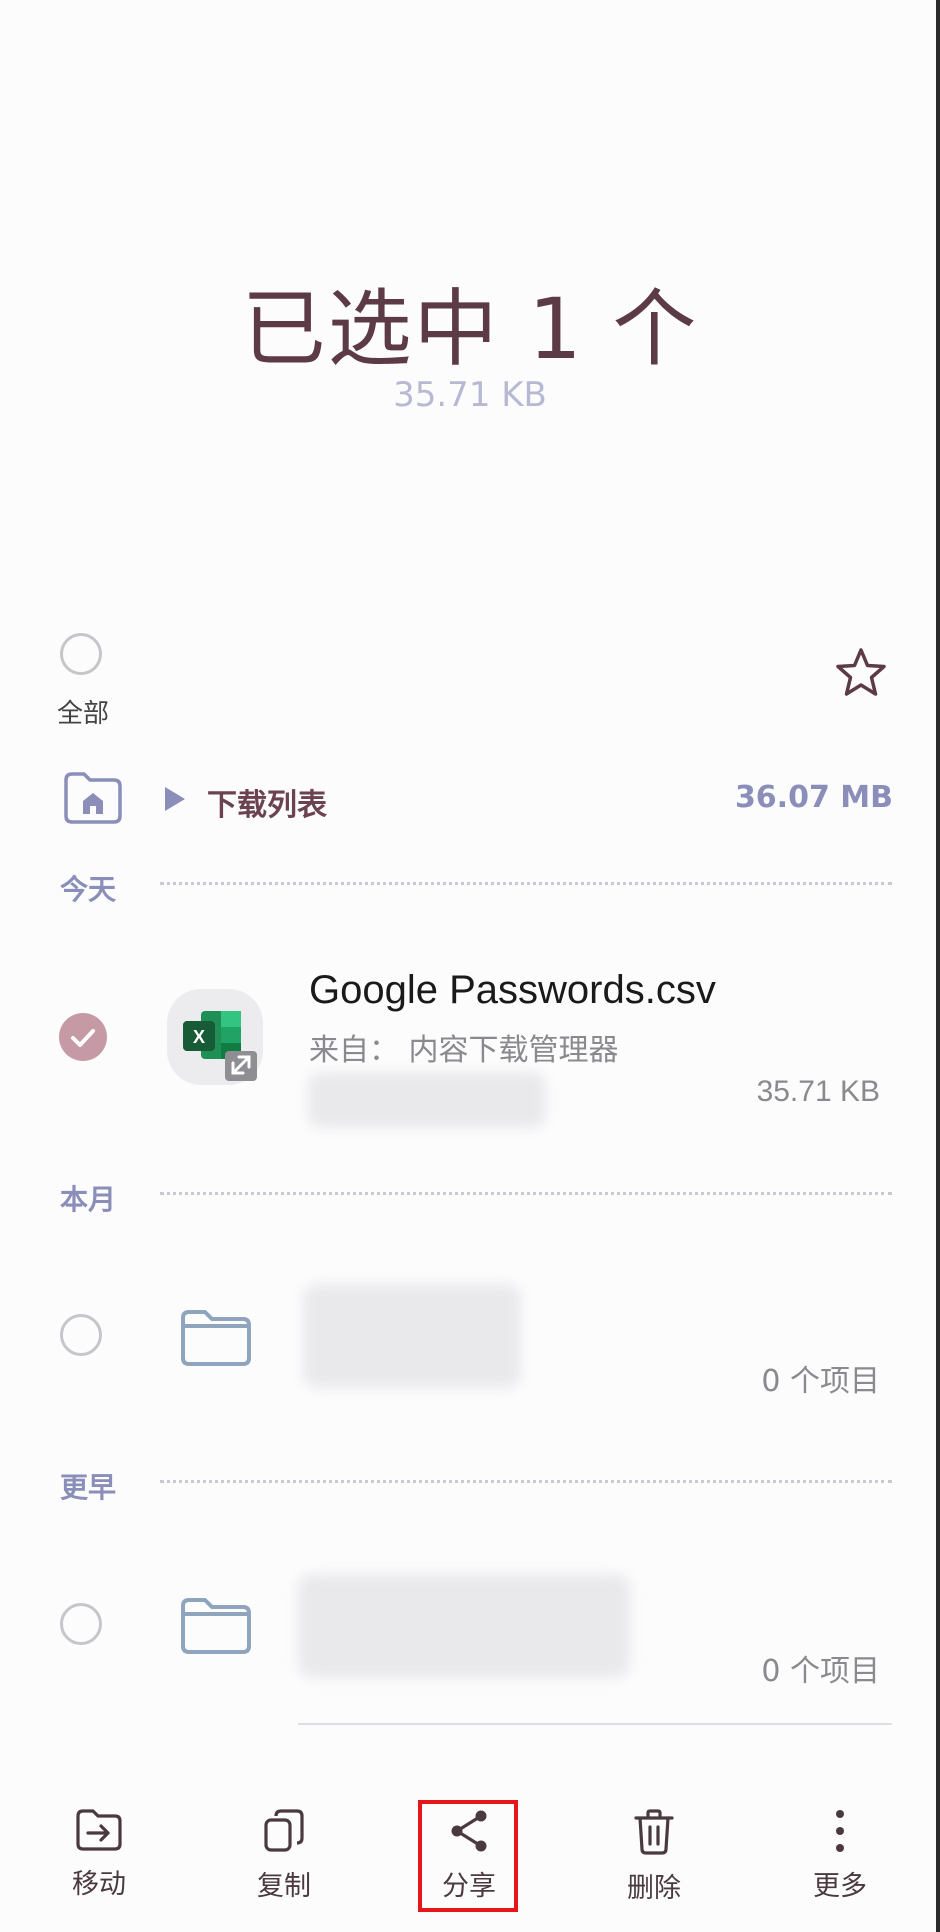  What do you see at coordinates (284, 1830) in the screenshot?
I see `copy-icon` at bounding box center [284, 1830].